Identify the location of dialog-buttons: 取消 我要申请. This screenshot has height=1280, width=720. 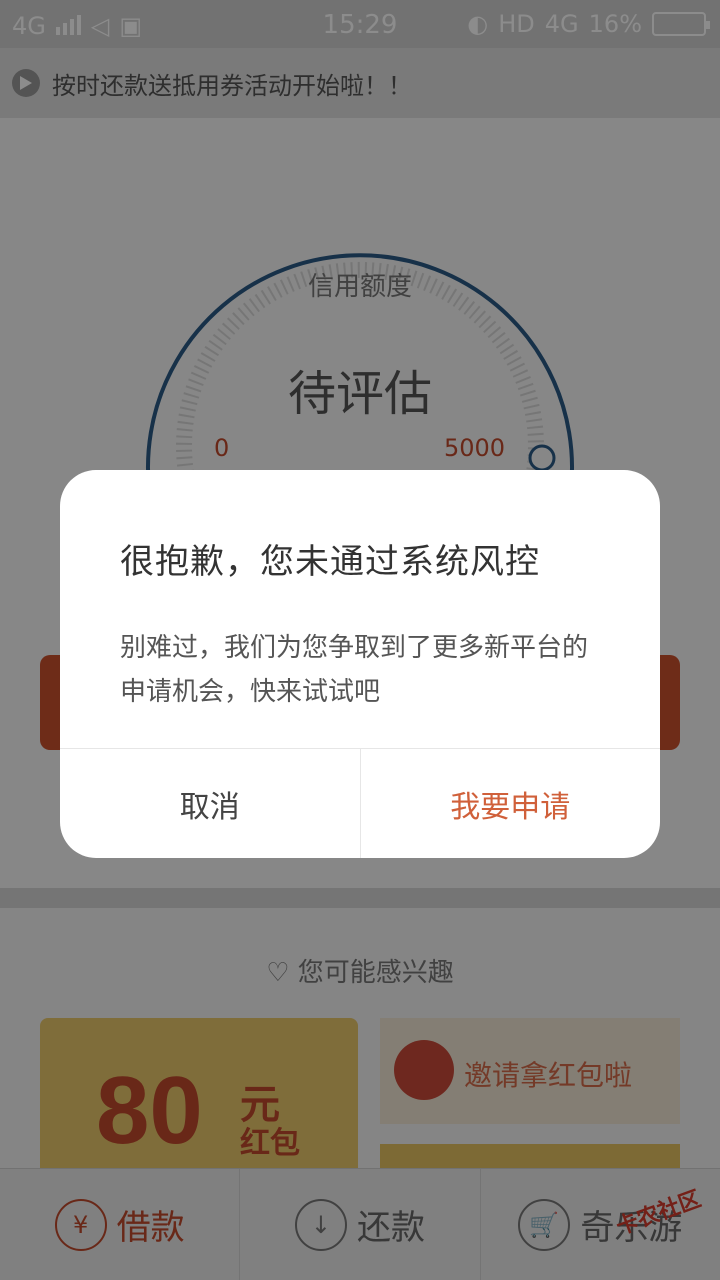
(360, 803).